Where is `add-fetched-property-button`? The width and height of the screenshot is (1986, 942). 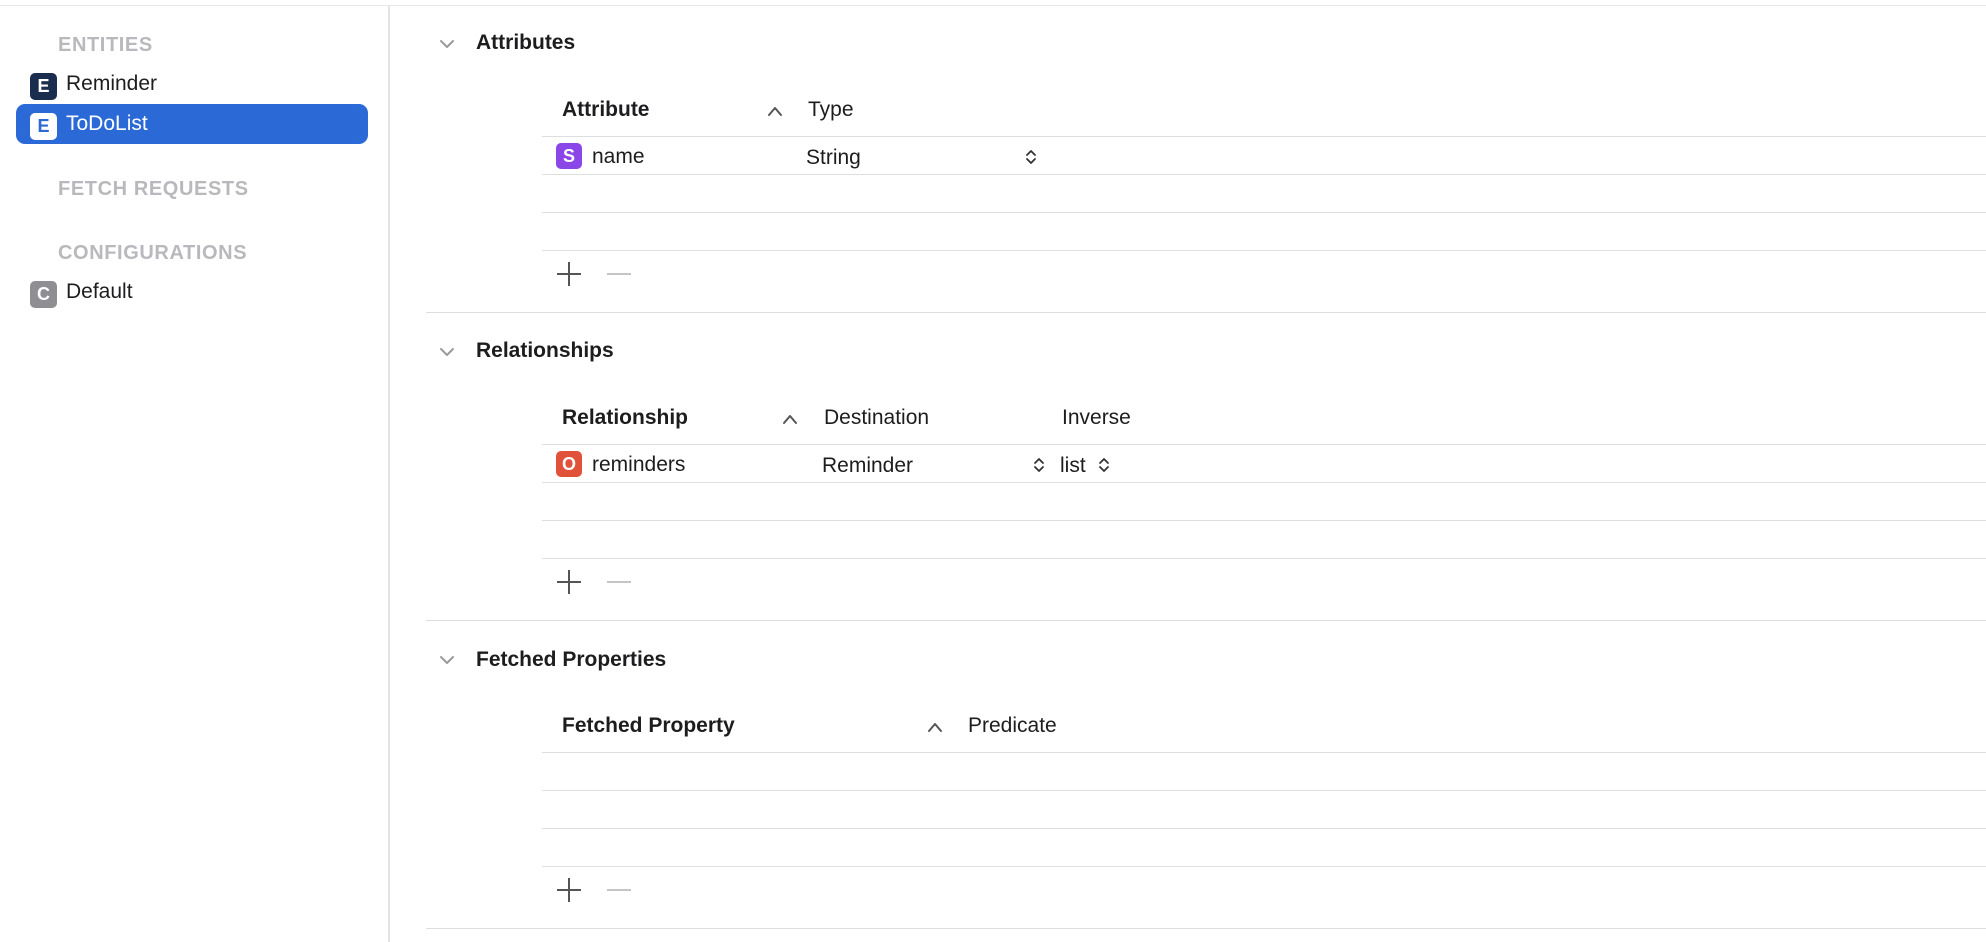 add-fetched-property-button is located at coordinates (569, 890).